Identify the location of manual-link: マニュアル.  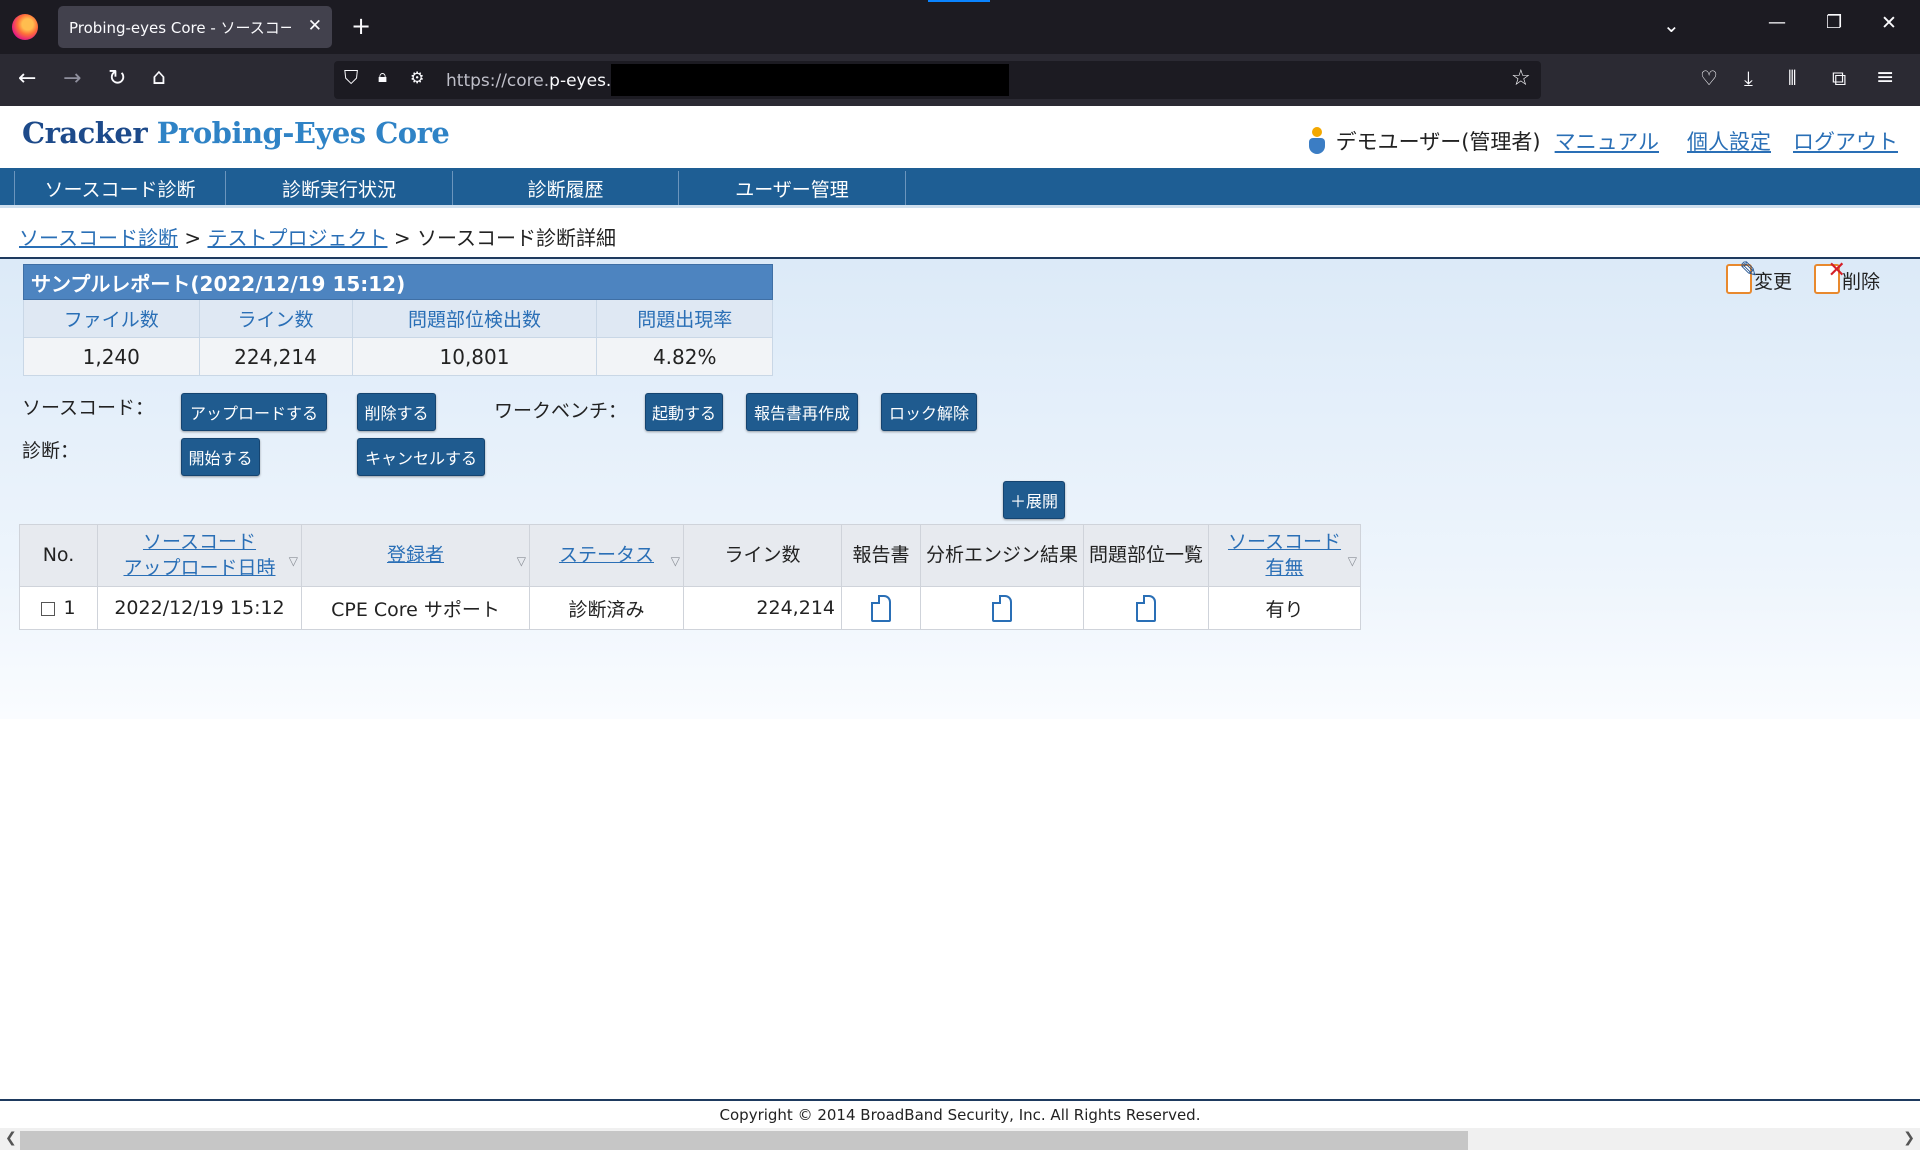
(1607, 141).